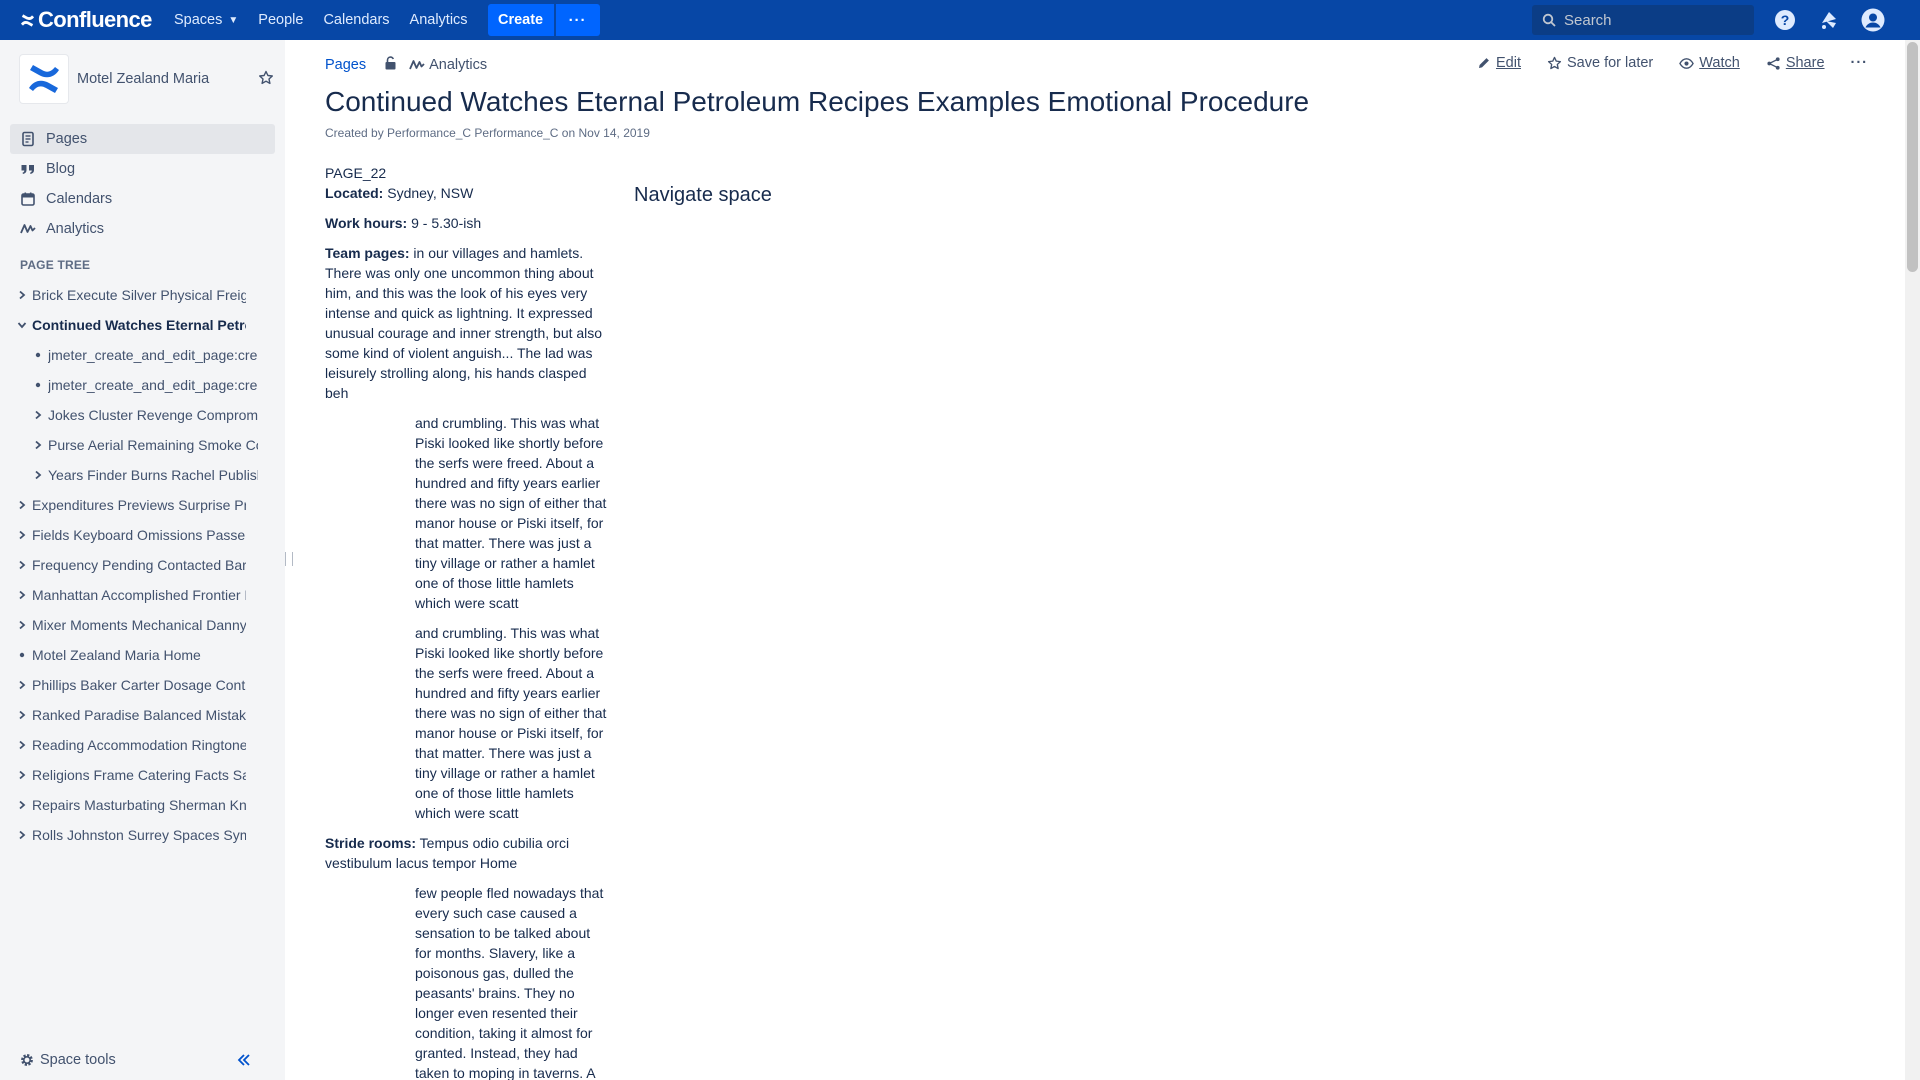  I want to click on save-for-later-label: Save for later, so click(1610, 63).